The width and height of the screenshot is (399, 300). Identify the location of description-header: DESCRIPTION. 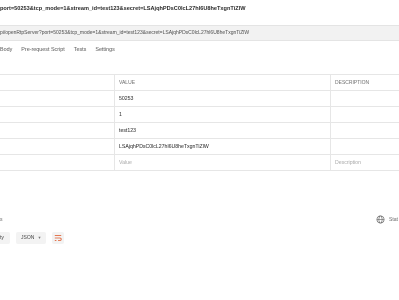
(352, 82).